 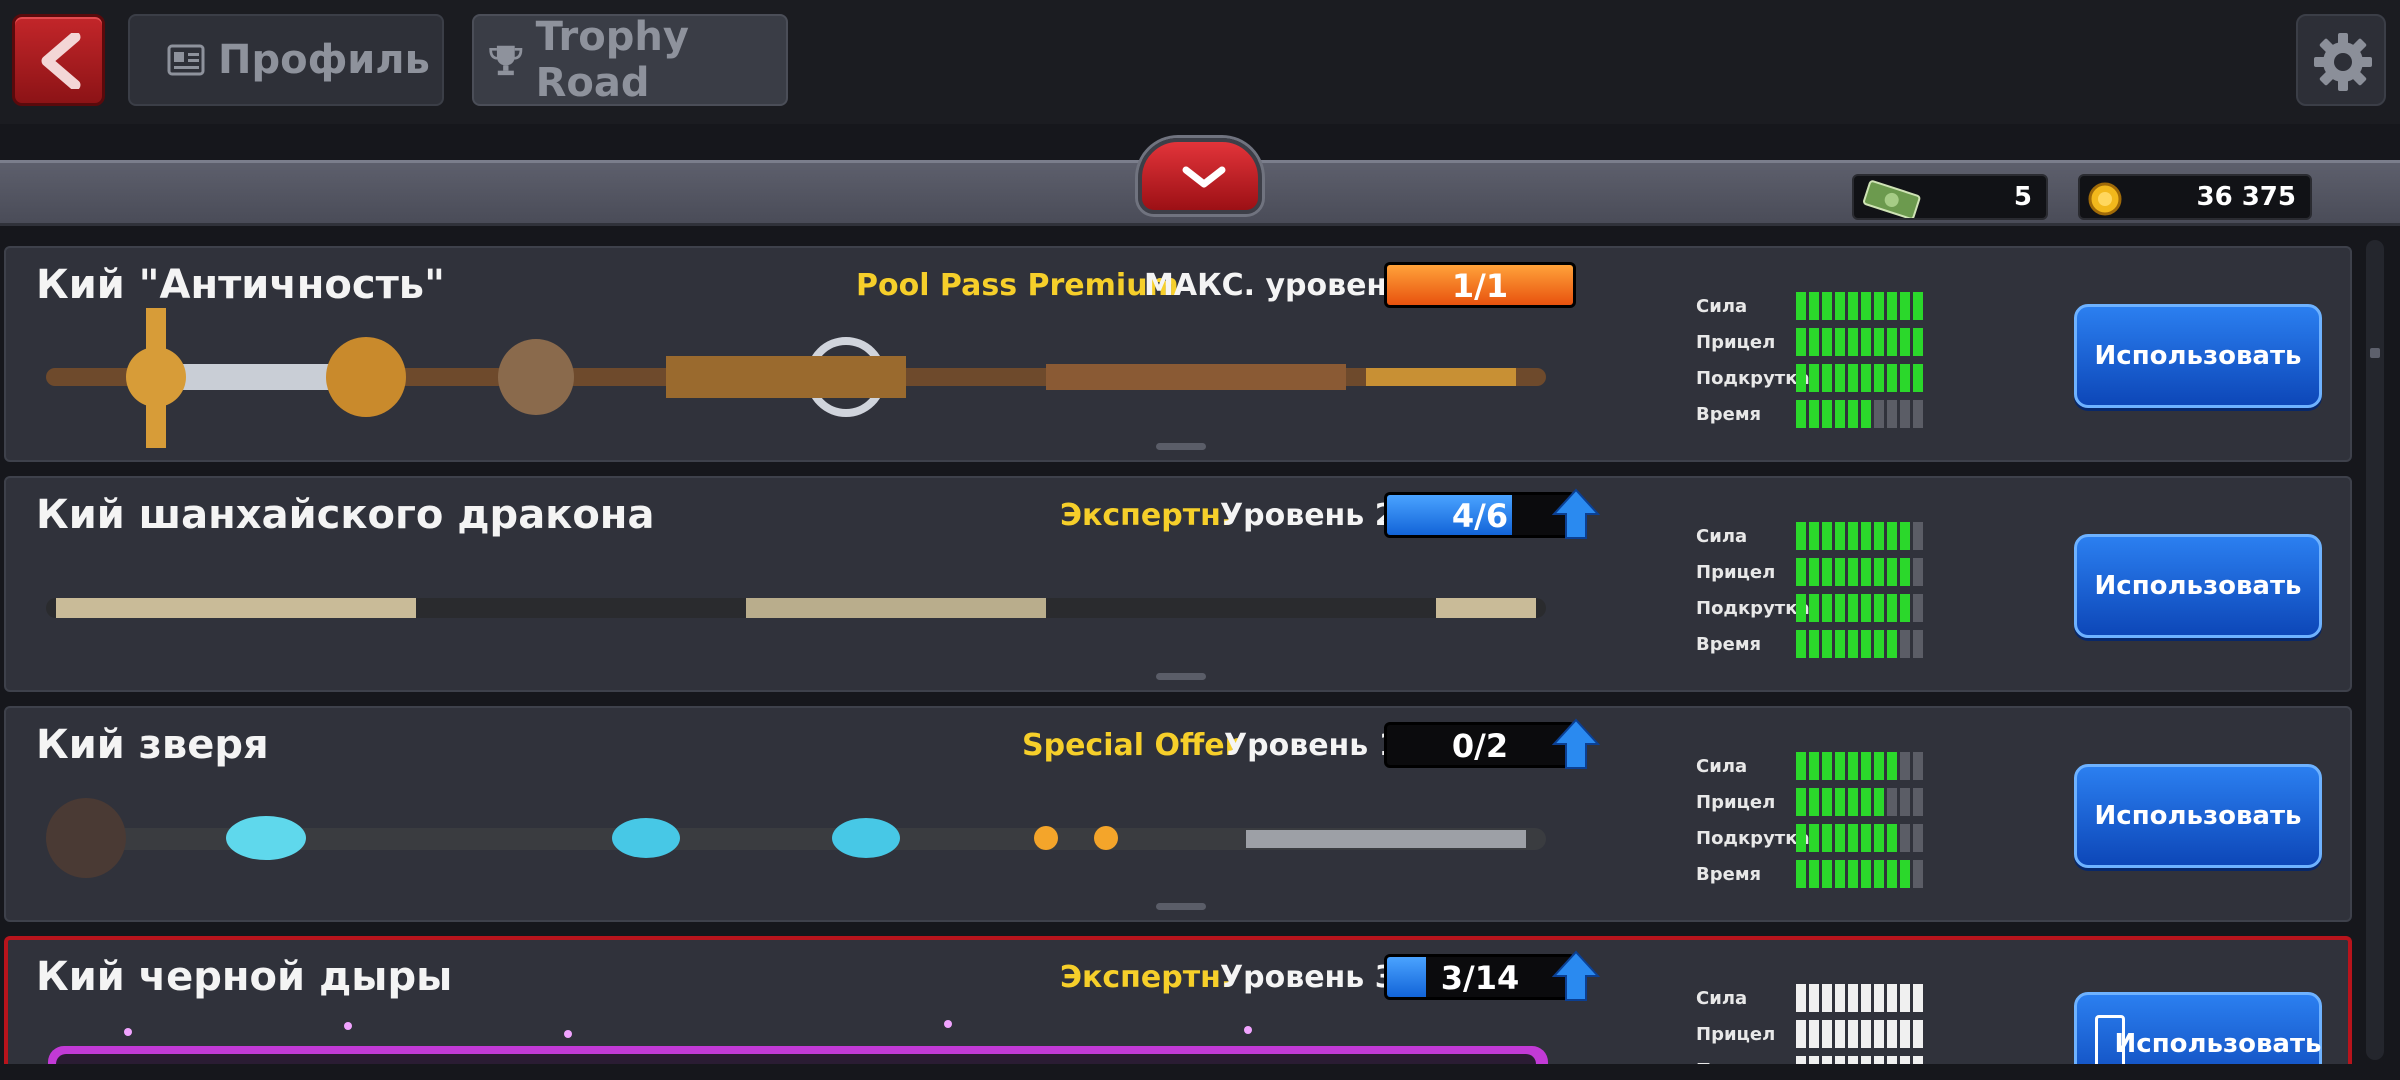 What do you see at coordinates (1131, 745) in the screenshot?
I see `cue-source: Special Offer` at bounding box center [1131, 745].